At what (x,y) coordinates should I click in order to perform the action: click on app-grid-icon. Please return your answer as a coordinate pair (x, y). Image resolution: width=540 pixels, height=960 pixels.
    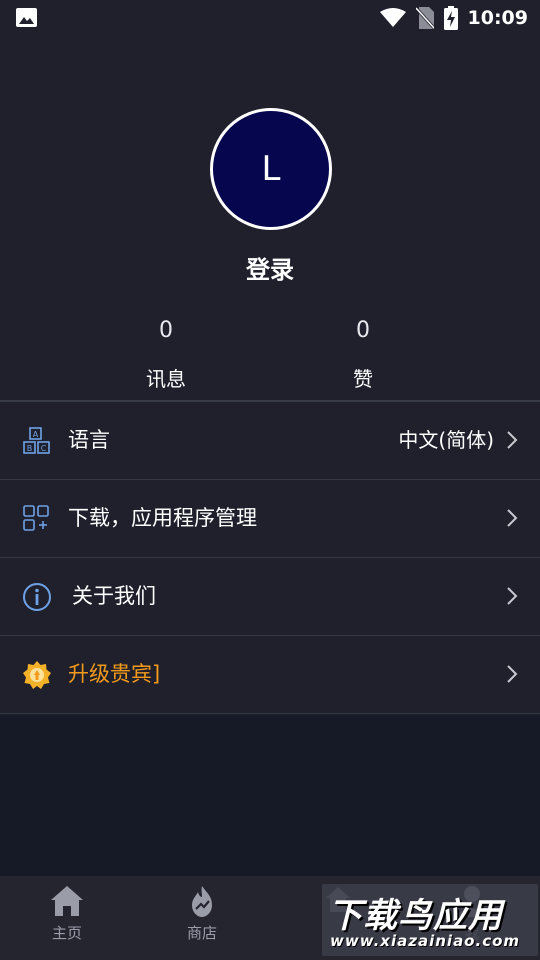
    Looking at the image, I should click on (36, 518).